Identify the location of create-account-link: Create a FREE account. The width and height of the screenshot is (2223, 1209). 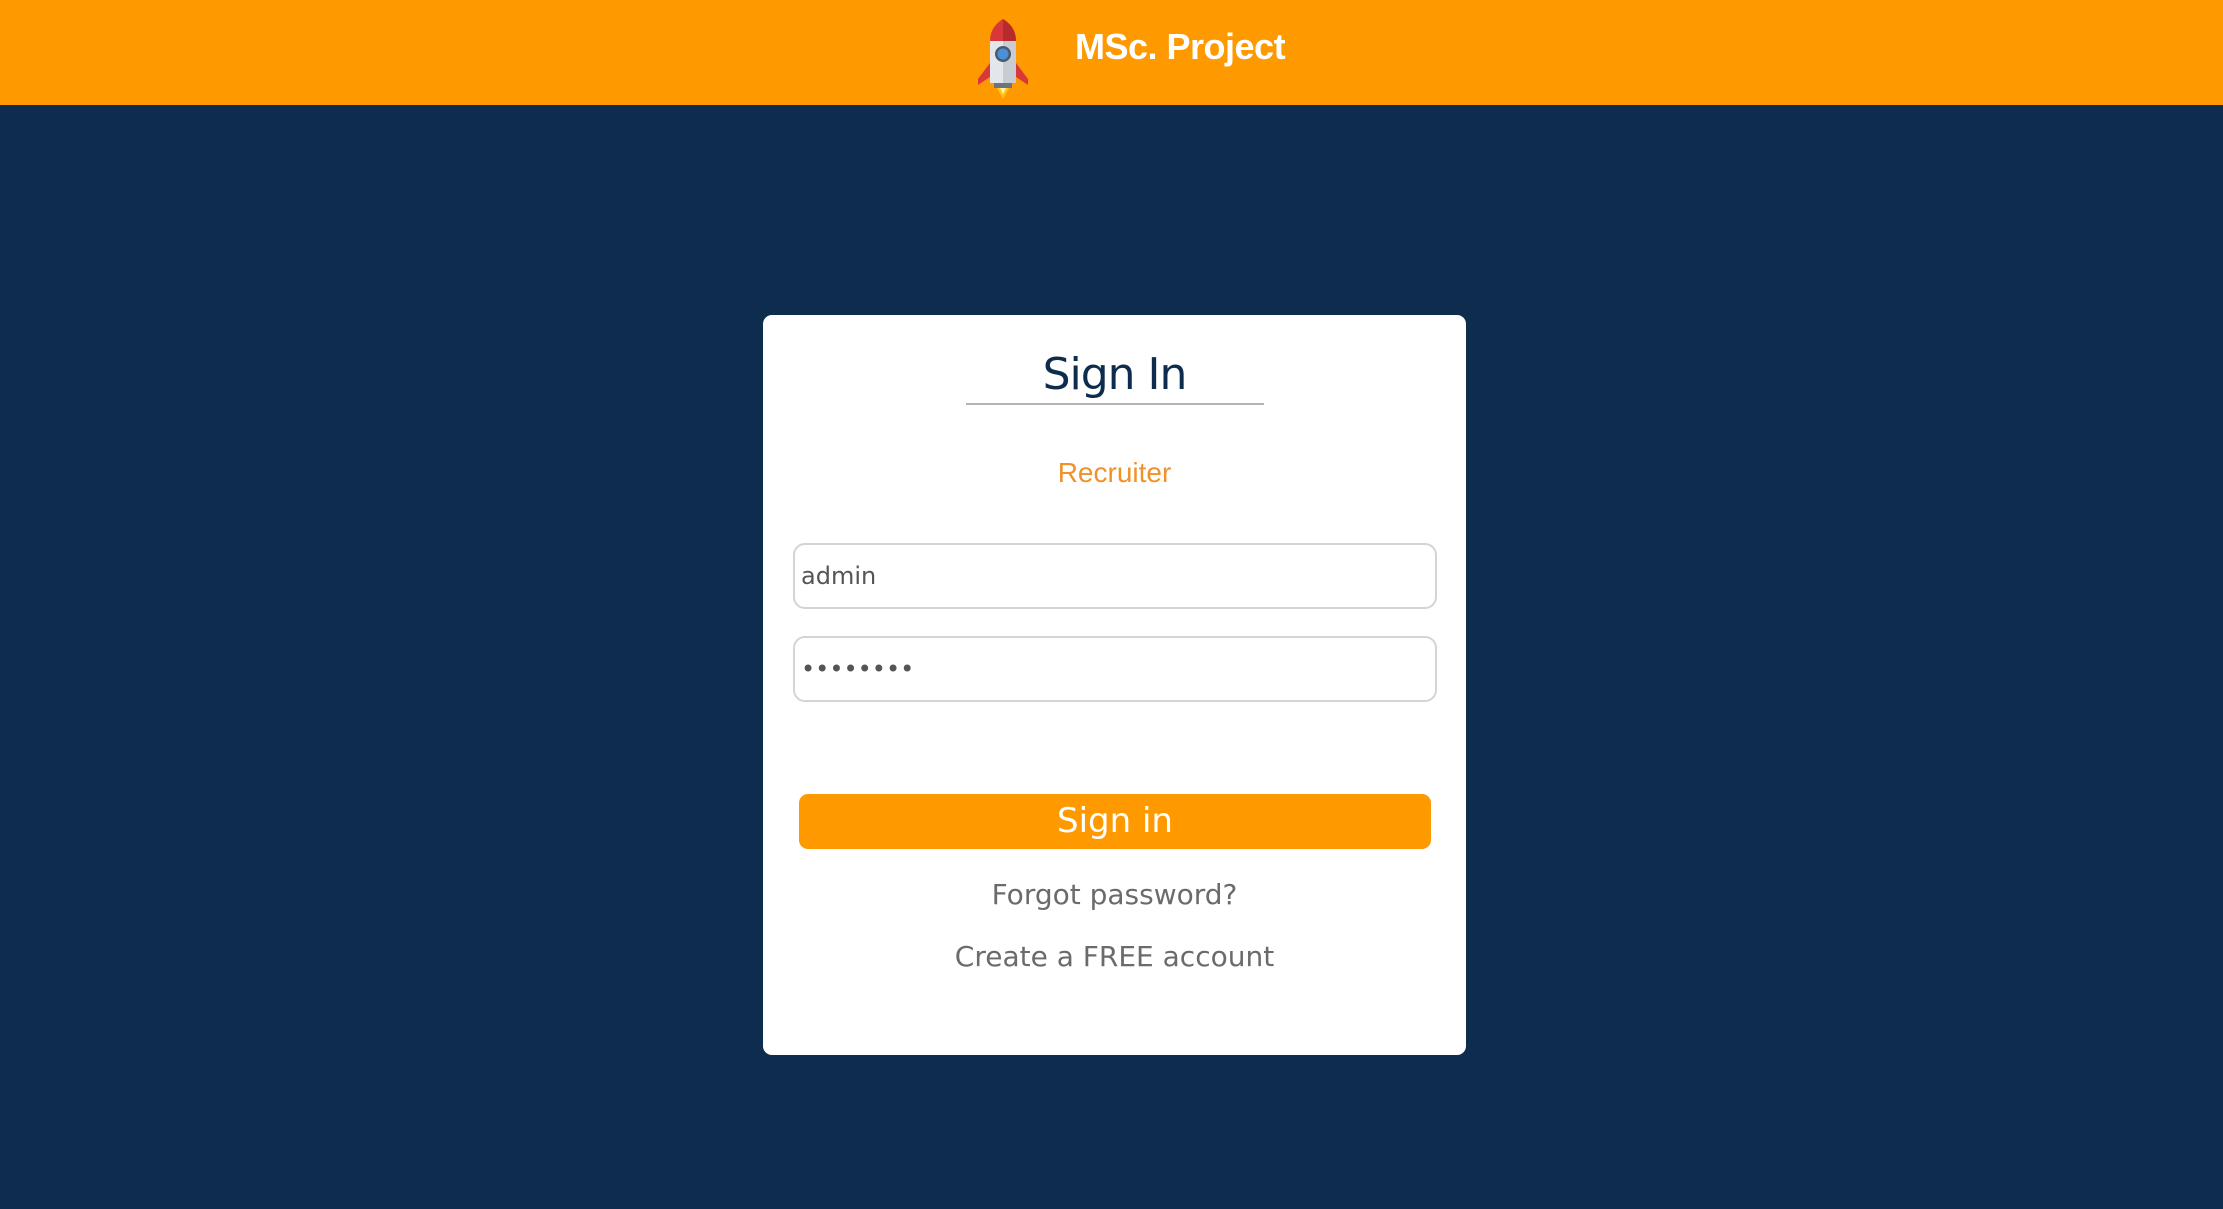
(1114, 957).